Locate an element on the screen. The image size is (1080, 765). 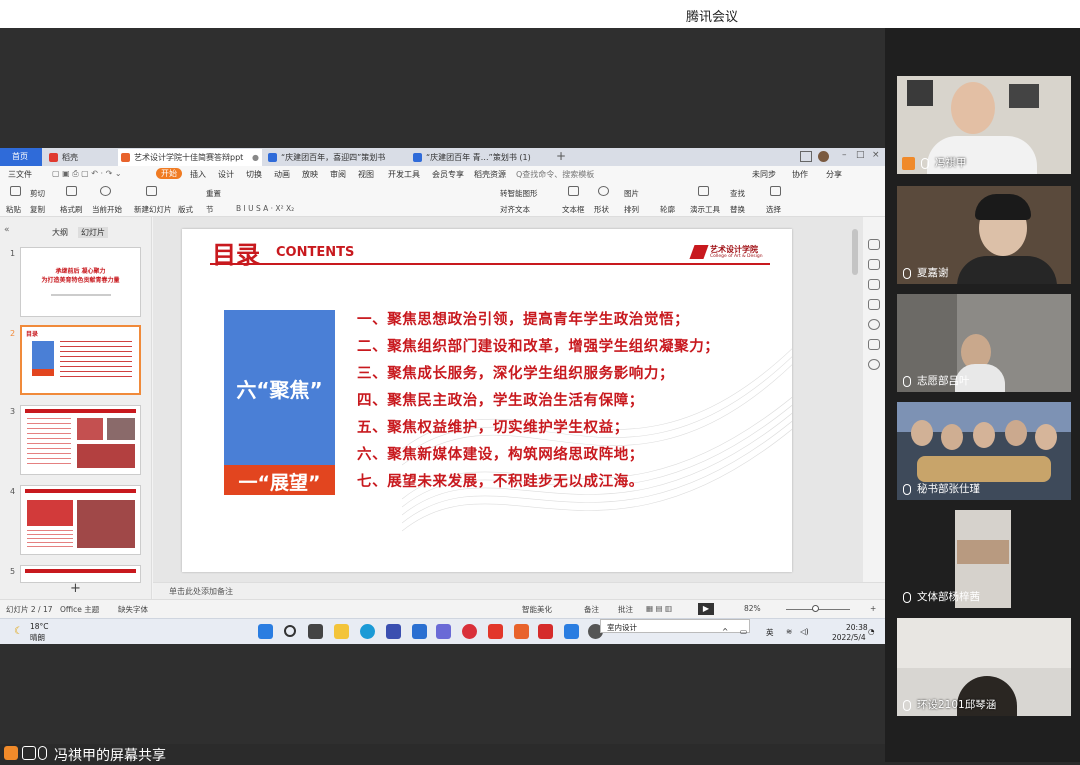
menu-review: 审阅 is located at coordinates (338, 174).